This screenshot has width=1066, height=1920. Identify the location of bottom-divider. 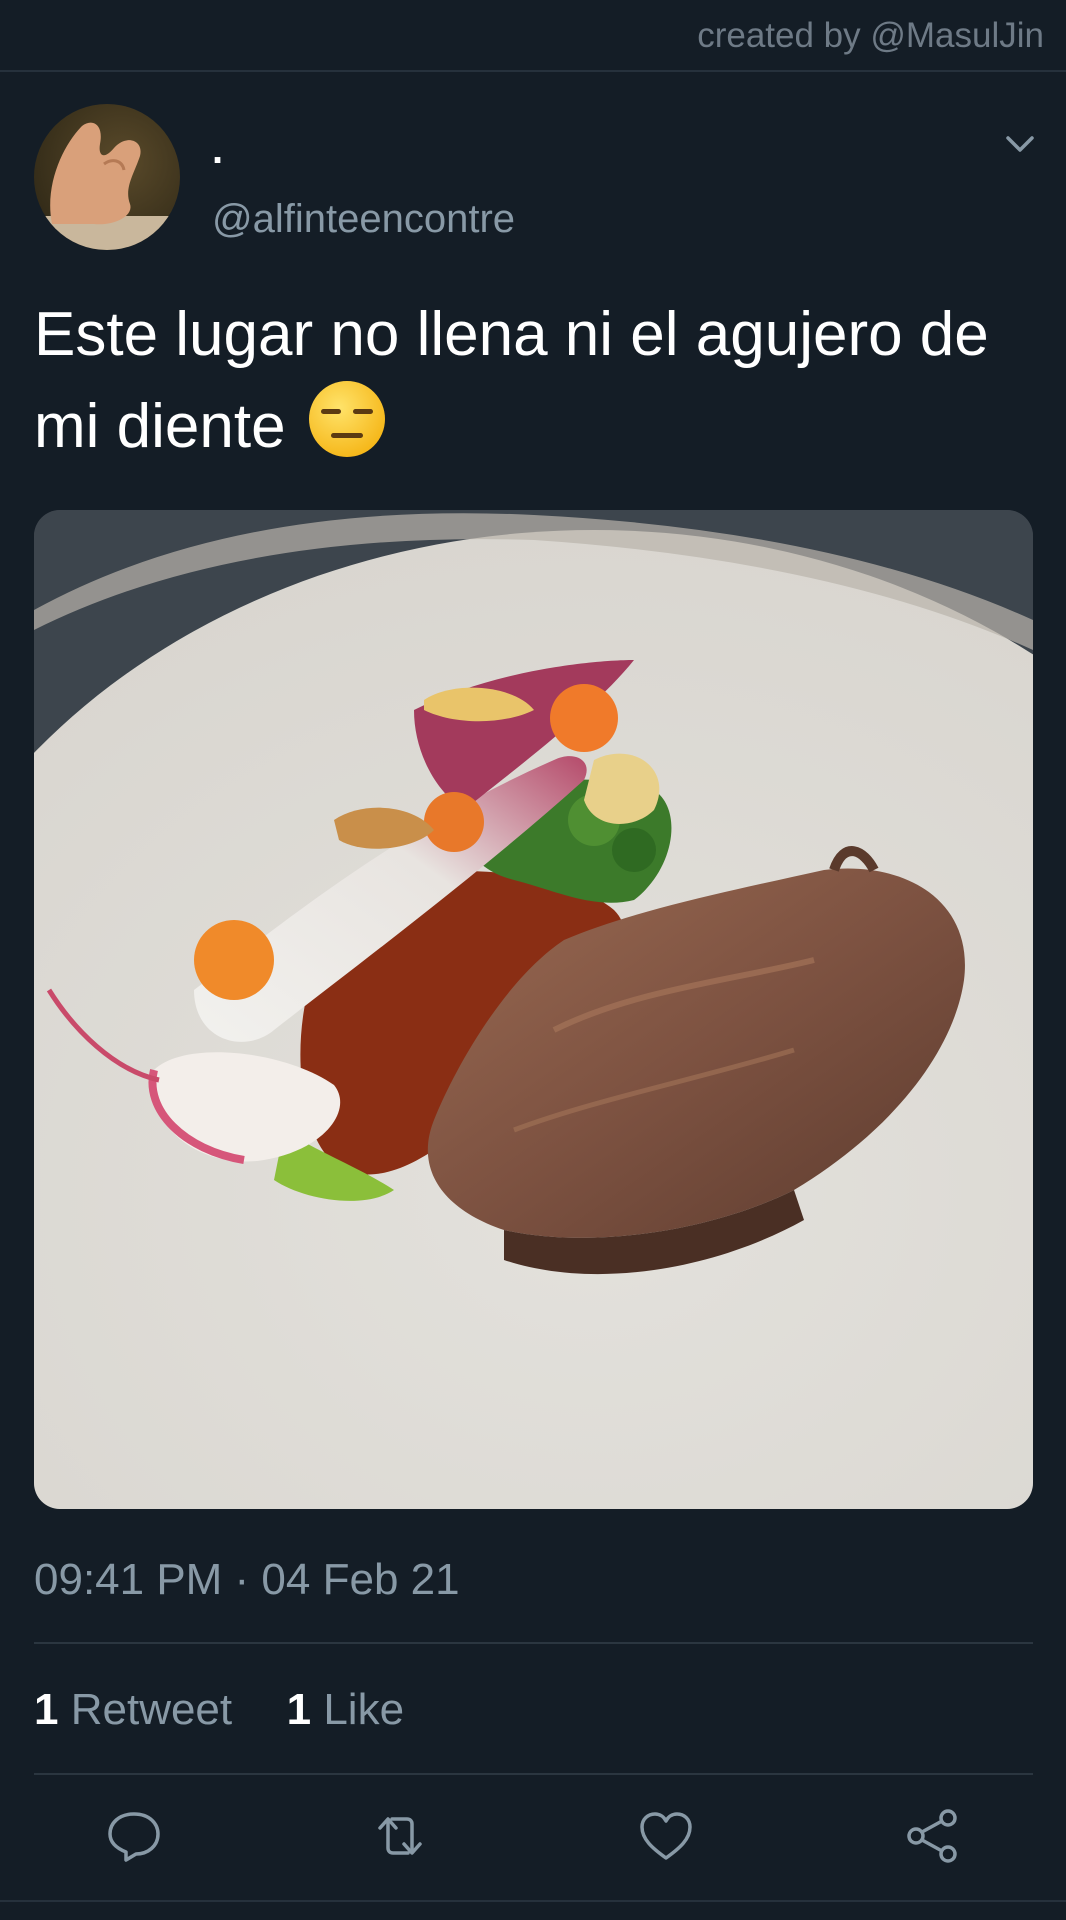
(533, 1901).